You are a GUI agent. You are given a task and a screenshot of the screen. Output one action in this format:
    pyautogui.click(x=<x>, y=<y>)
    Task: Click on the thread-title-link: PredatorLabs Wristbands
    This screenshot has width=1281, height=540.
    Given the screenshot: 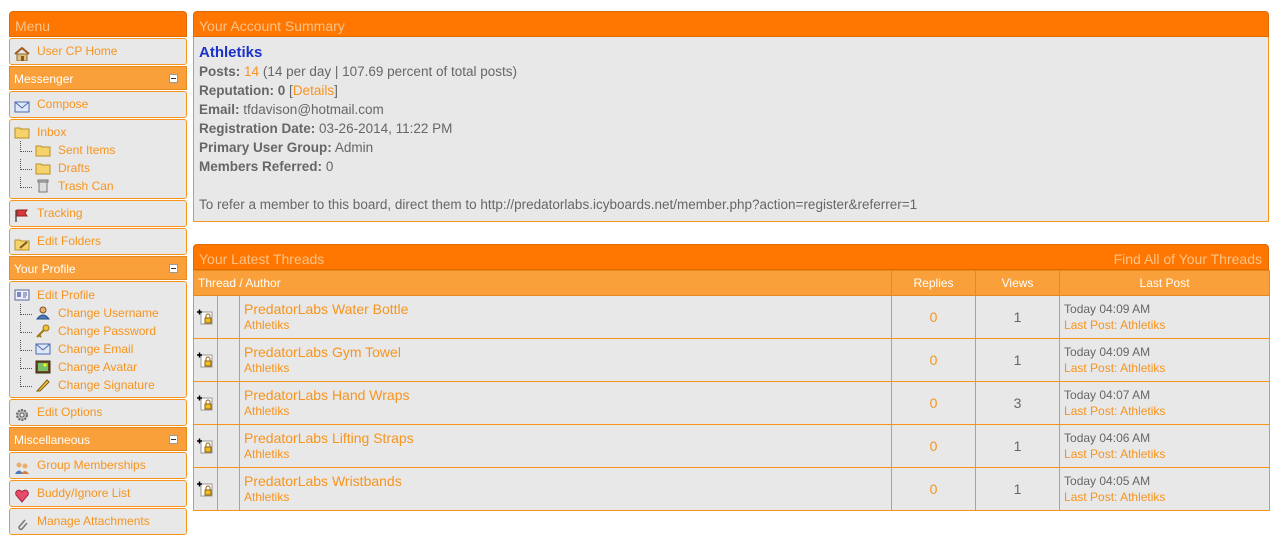 What is the action you would take?
    pyautogui.click(x=567, y=481)
    